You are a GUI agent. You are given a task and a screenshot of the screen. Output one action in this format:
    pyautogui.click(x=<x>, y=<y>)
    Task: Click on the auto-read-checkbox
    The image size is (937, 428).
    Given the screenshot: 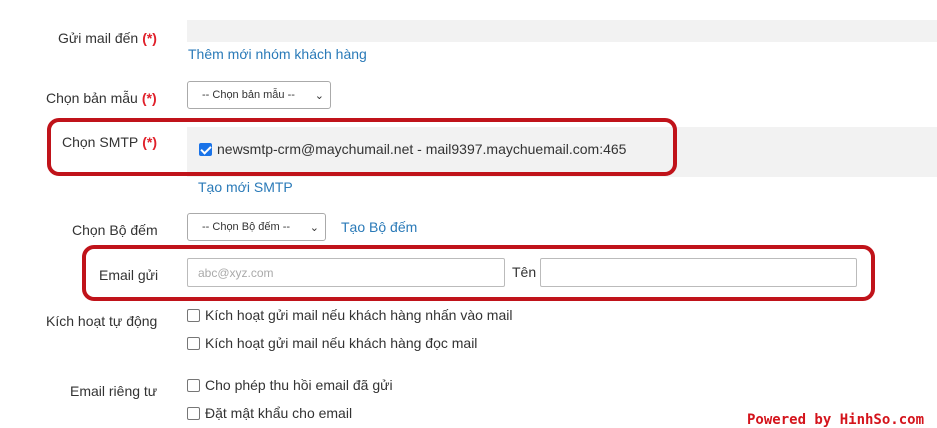 What is the action you would take?
    pyautogui.click(x=193, y=343)
    